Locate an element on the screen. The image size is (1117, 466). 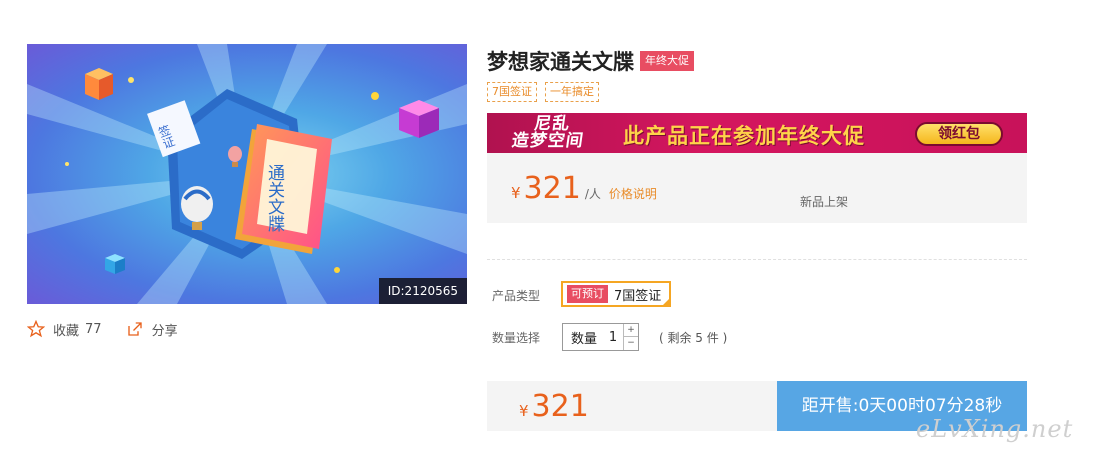
red-packet-button: 领红包 is located at coordinates (959, 134).